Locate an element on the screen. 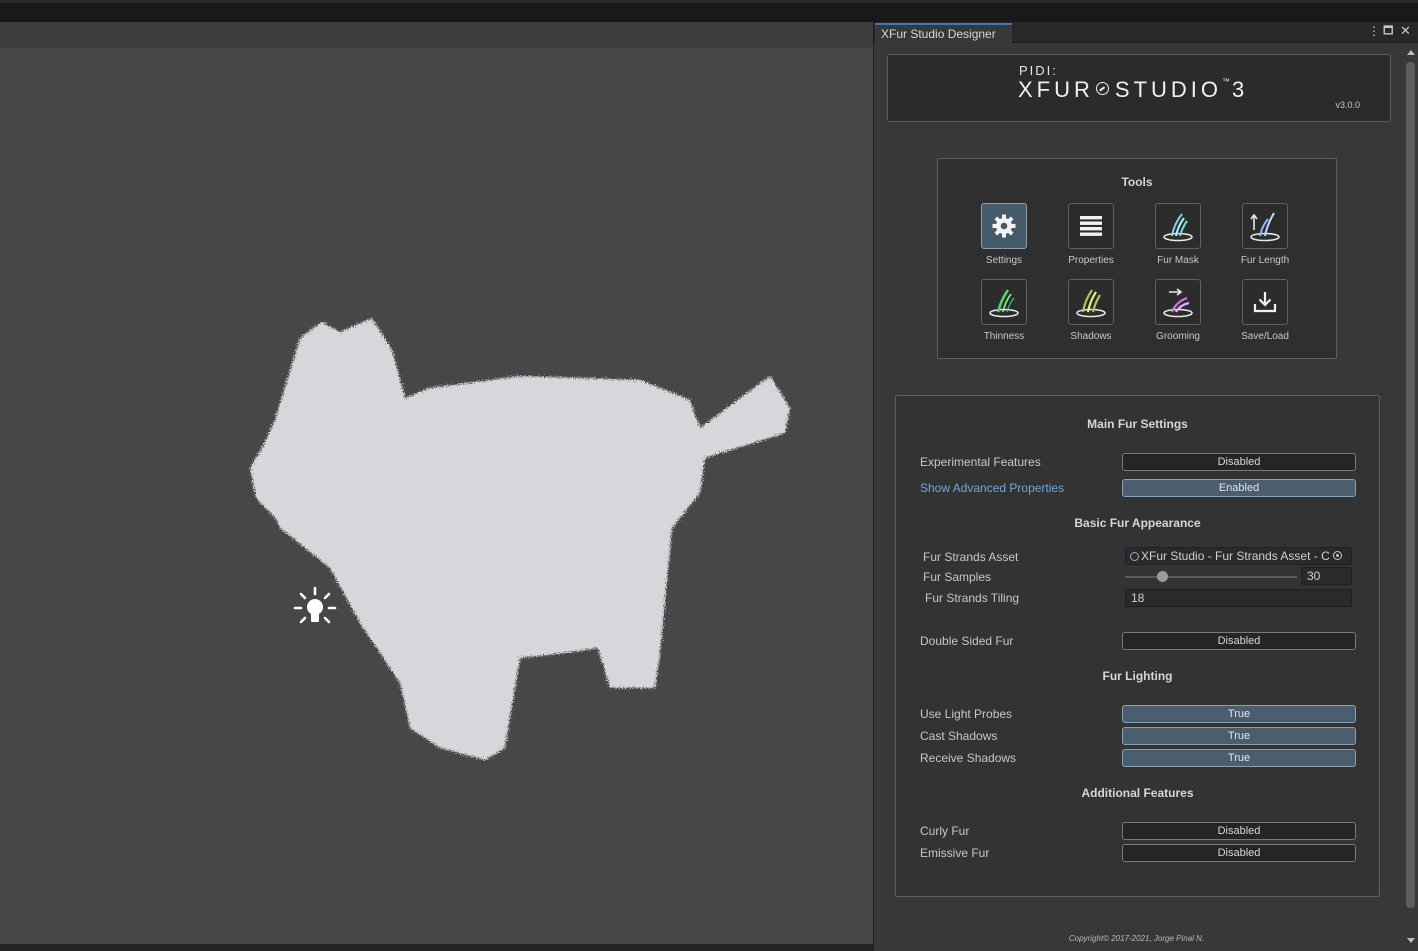 The image size is (1418, 951). fur-strands-tiling-label: Fur Strands Tiling is located at coordinates (972, 598).